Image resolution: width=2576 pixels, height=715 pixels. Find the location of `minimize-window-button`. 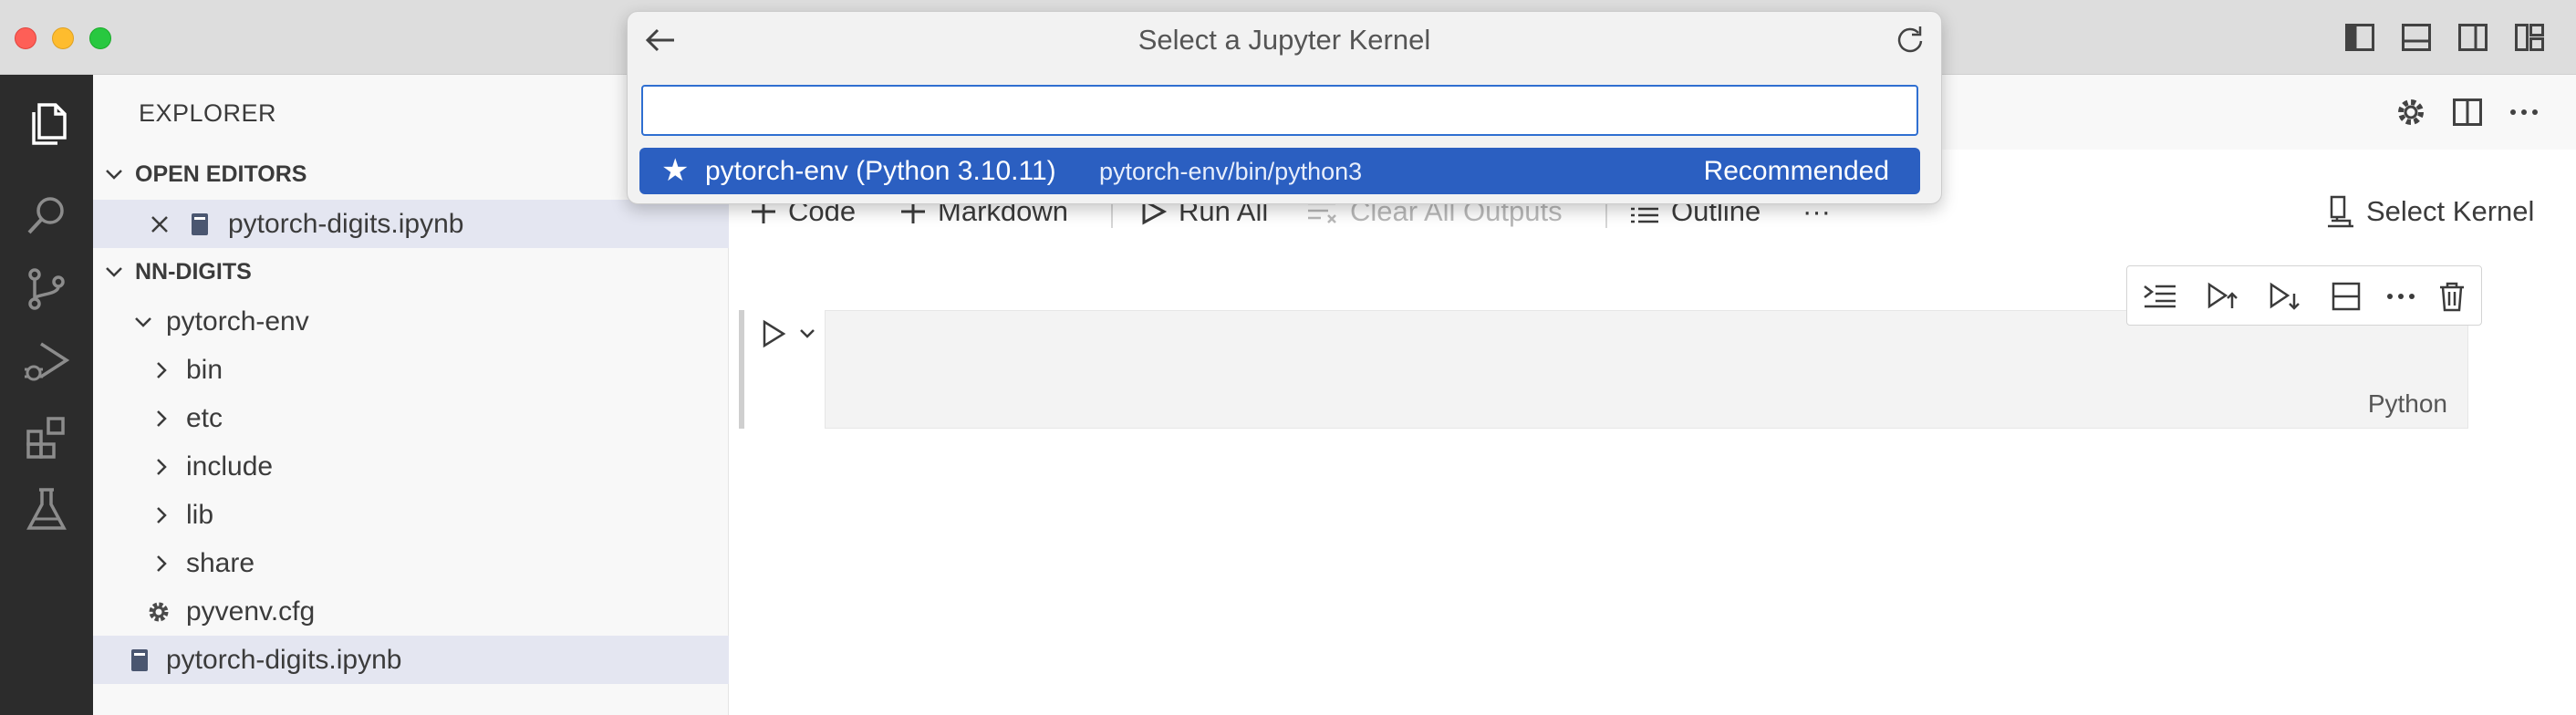

minimize-window-button is located at coordinates (63, 38).